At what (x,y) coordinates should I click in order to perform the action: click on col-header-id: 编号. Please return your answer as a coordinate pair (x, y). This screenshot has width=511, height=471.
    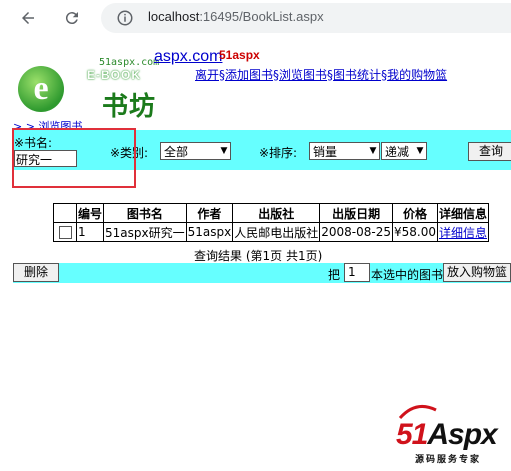
    Looking at the image, I should click on (90, 213).